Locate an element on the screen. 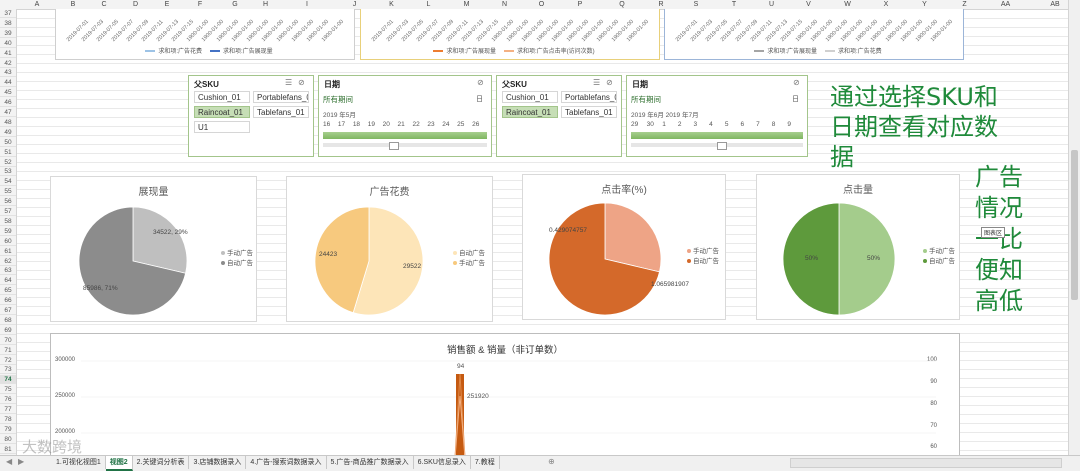 The height and width of the screenshot is (471, 1080). row-header-cell: 71 is located at coordinates (8, 350).